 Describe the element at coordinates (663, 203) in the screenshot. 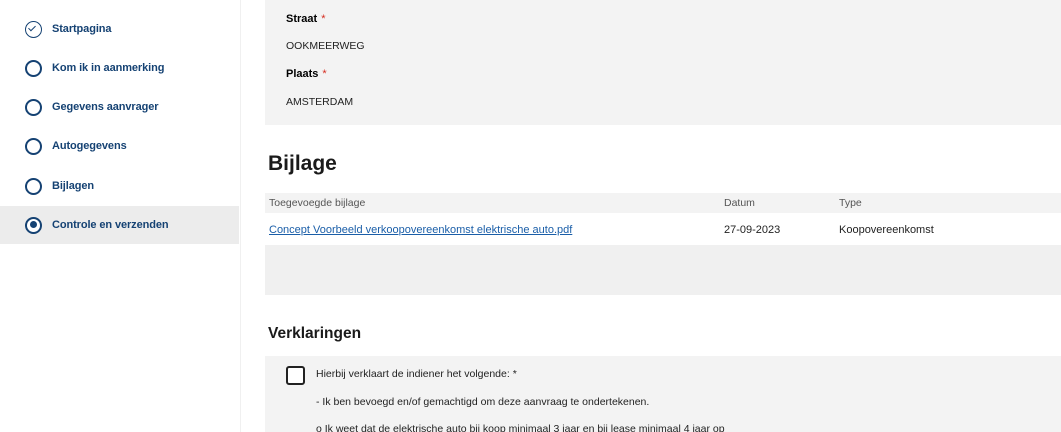

I see `bijlage-table-header: Toegevoegde bijlage Datum Type` at that location.